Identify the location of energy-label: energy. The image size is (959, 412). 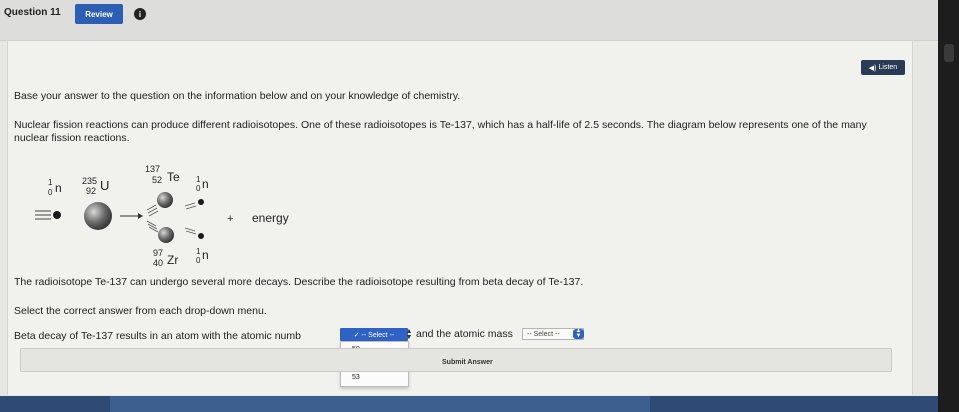
(270, 218).